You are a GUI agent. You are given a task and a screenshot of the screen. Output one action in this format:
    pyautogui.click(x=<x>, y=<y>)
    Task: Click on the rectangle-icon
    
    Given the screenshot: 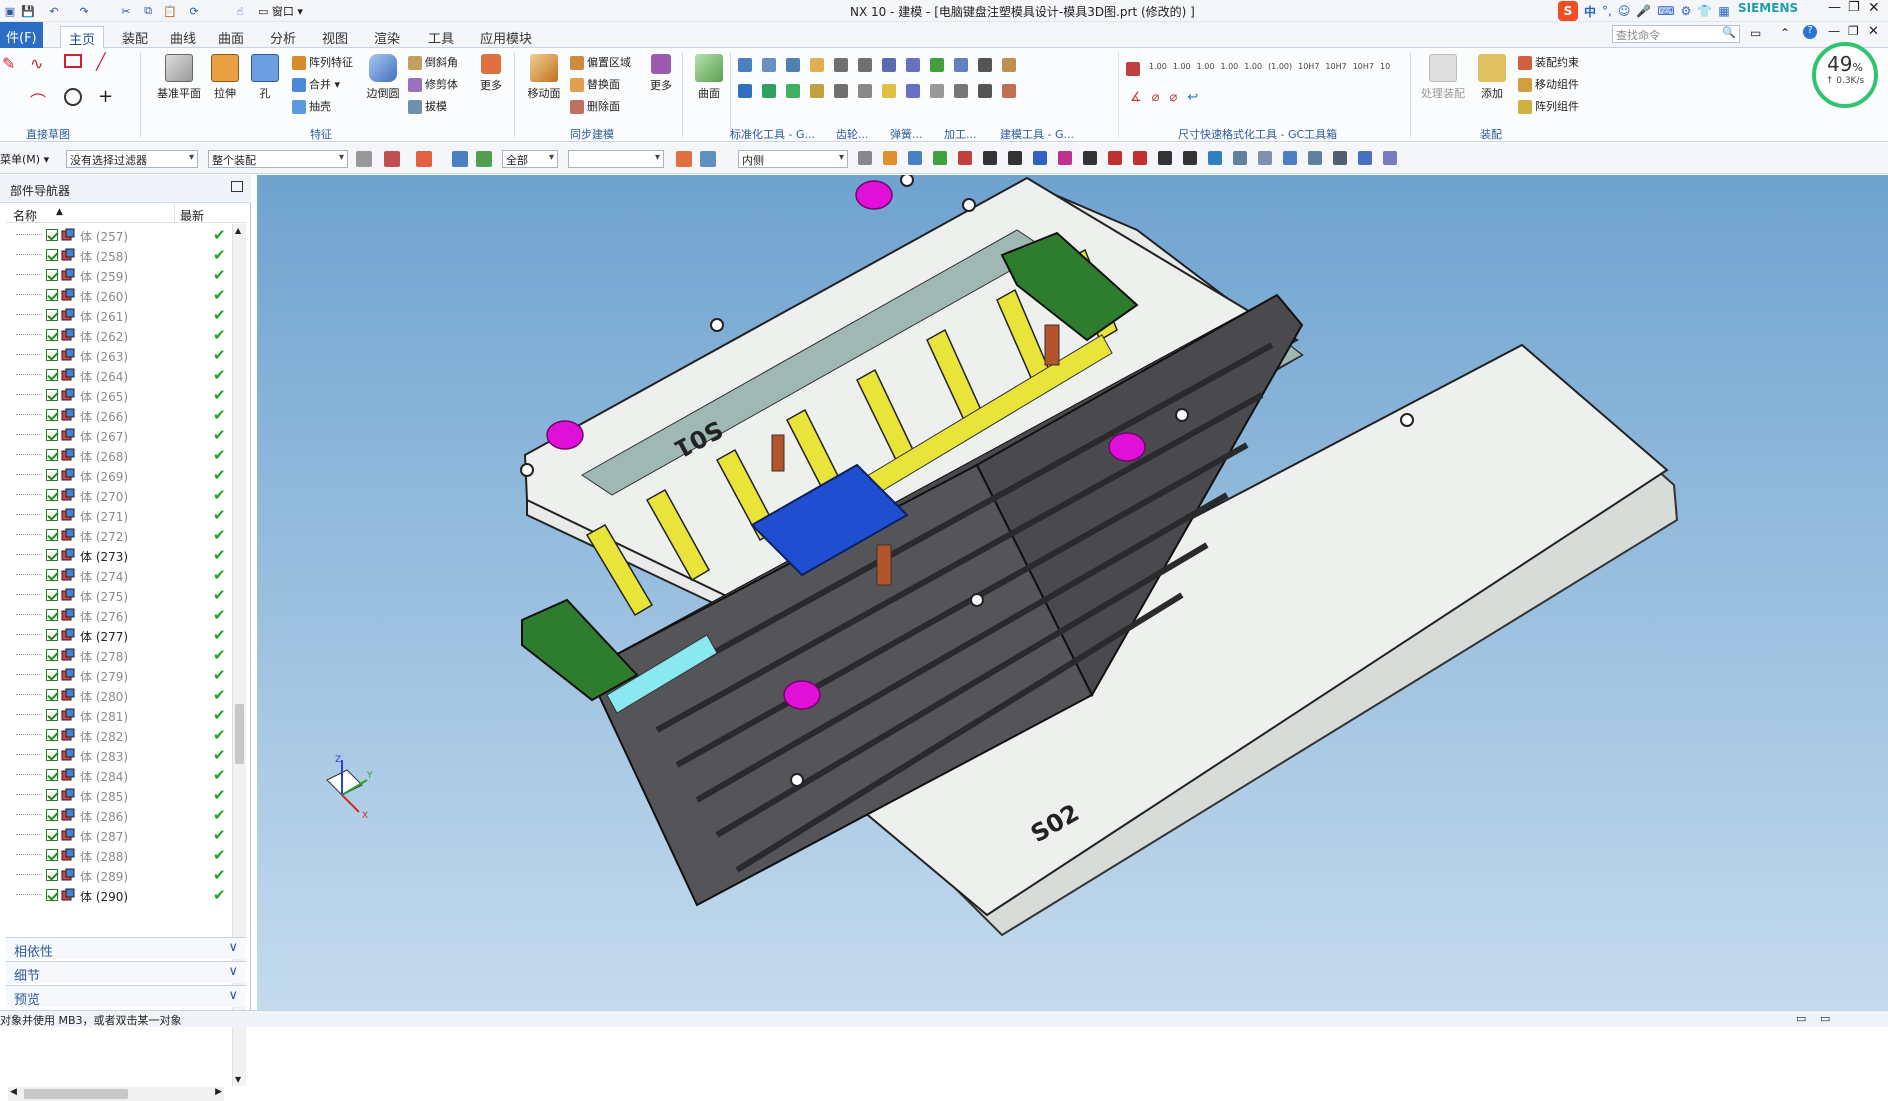 What is the action you would take?
    pyautogui.click(x=73, y=61)
    